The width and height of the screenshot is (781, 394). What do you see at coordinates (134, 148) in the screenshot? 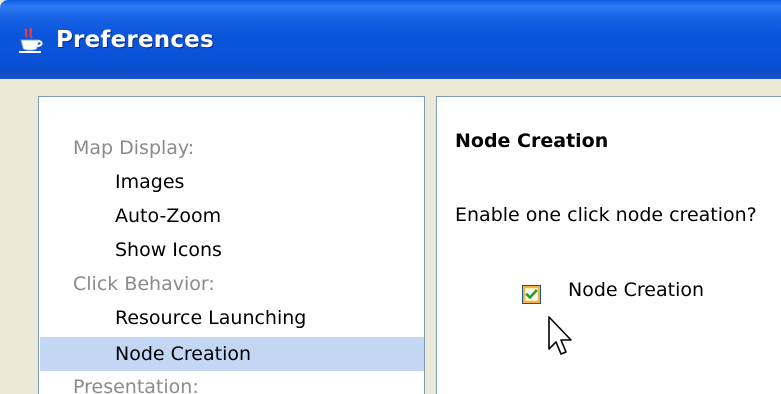
I see `tree-category-map-display: Map Display:` at bounding box center [134, 148].